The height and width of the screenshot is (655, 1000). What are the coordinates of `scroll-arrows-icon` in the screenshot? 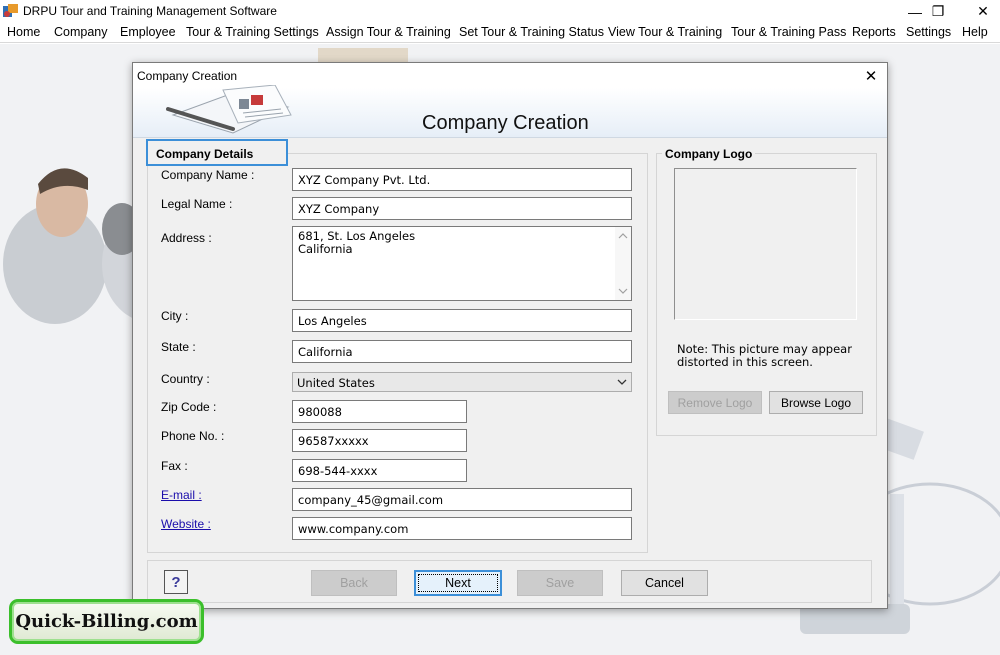 It's located at (623, 263).